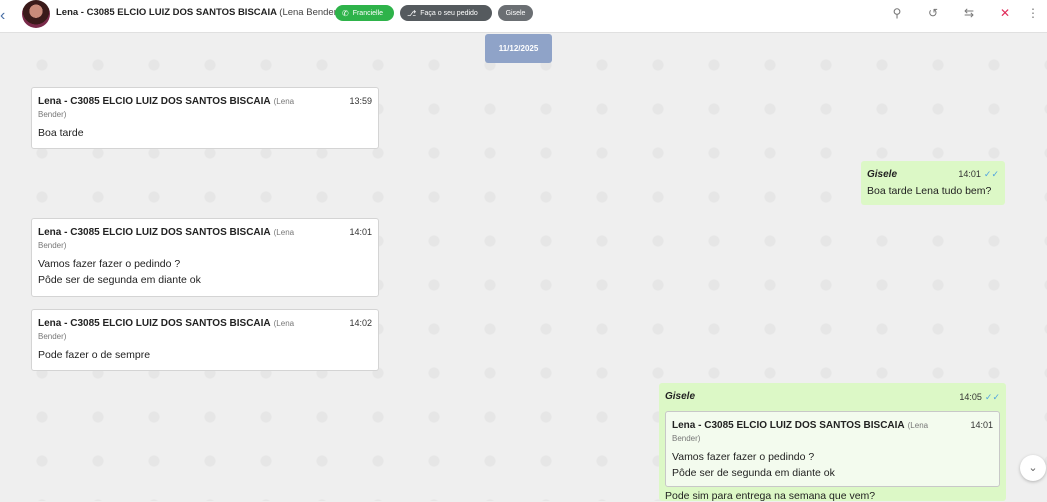  What do you see at coordinates (446, 13) in the screenshot?
I see `tag-queue: ⎇ Faça o seu pedido` at bounding box center [446, 13].